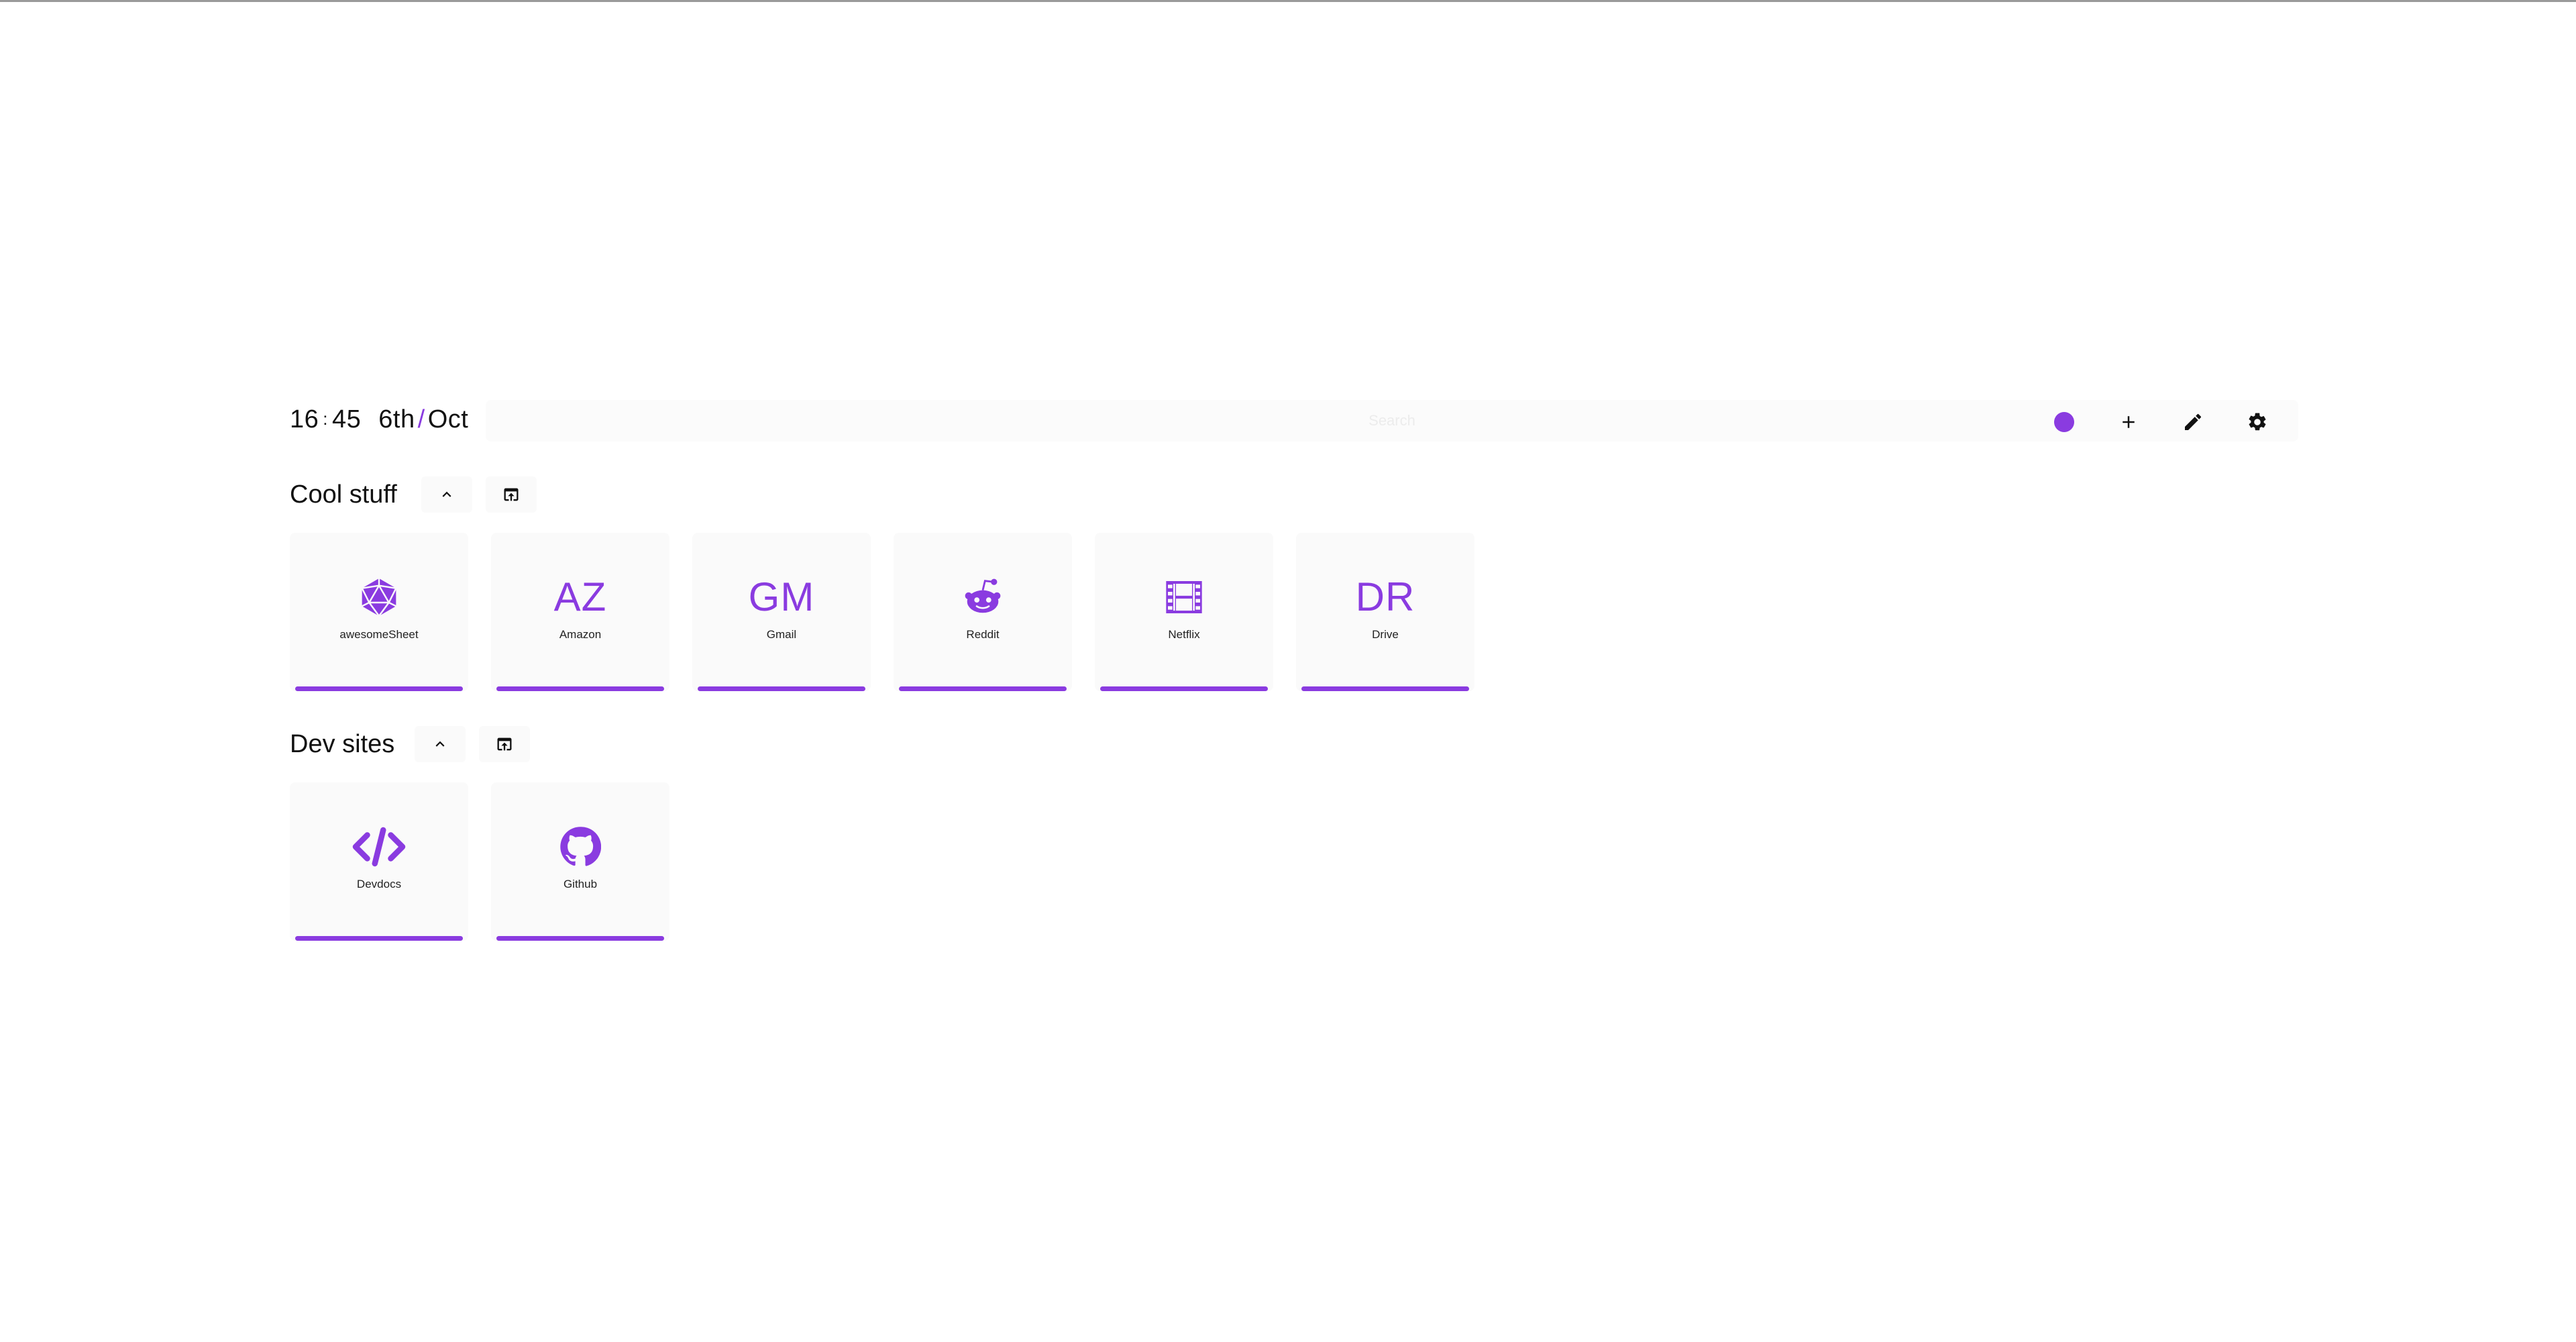 Image resolution: width=2576 pixels, height=1342 pixels. Describe the element at coordinates (1385, 597) in the screenshot. I see `bookmark-letters: DR` at that location.